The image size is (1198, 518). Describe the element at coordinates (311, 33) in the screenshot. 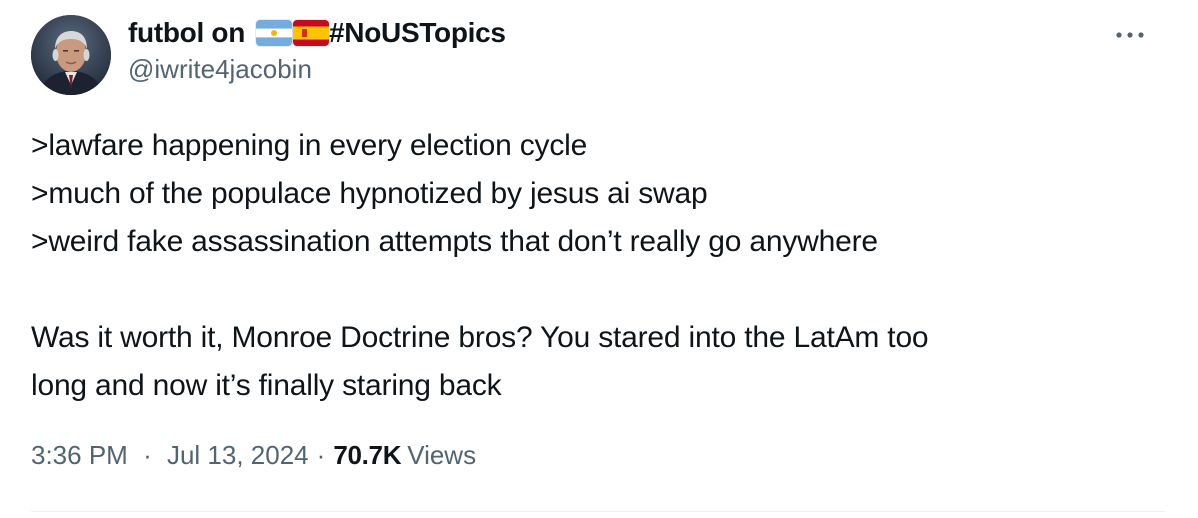

I see `spain-flag-icon` at that location.